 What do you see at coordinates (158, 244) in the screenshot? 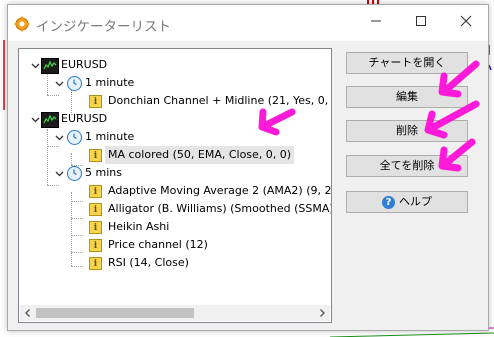
I see `tree-item-label: Price channel (12)` at bounding box center [158, 244].